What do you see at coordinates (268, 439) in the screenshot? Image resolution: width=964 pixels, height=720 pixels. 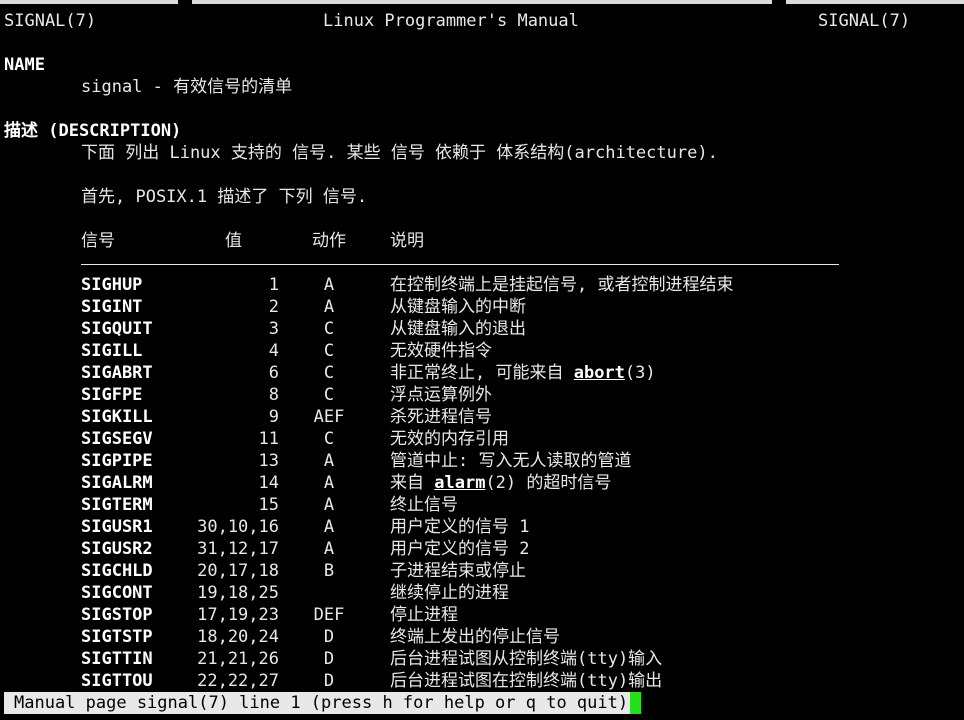 I see `signal-value: 11` at bounding box center [268, 439].